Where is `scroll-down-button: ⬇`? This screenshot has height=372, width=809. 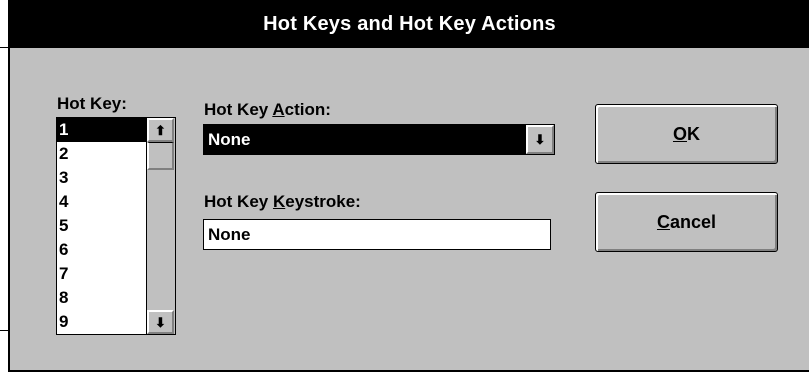
scroll-down-button: ⬇ is located at coordinates (160, 322).